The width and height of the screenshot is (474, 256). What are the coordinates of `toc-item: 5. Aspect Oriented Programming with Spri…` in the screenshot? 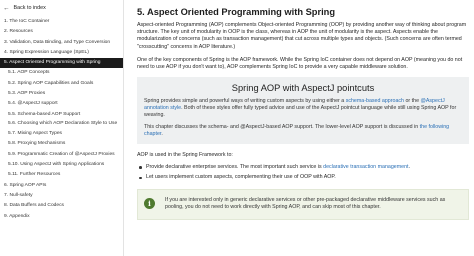 It's located at (61, 63).